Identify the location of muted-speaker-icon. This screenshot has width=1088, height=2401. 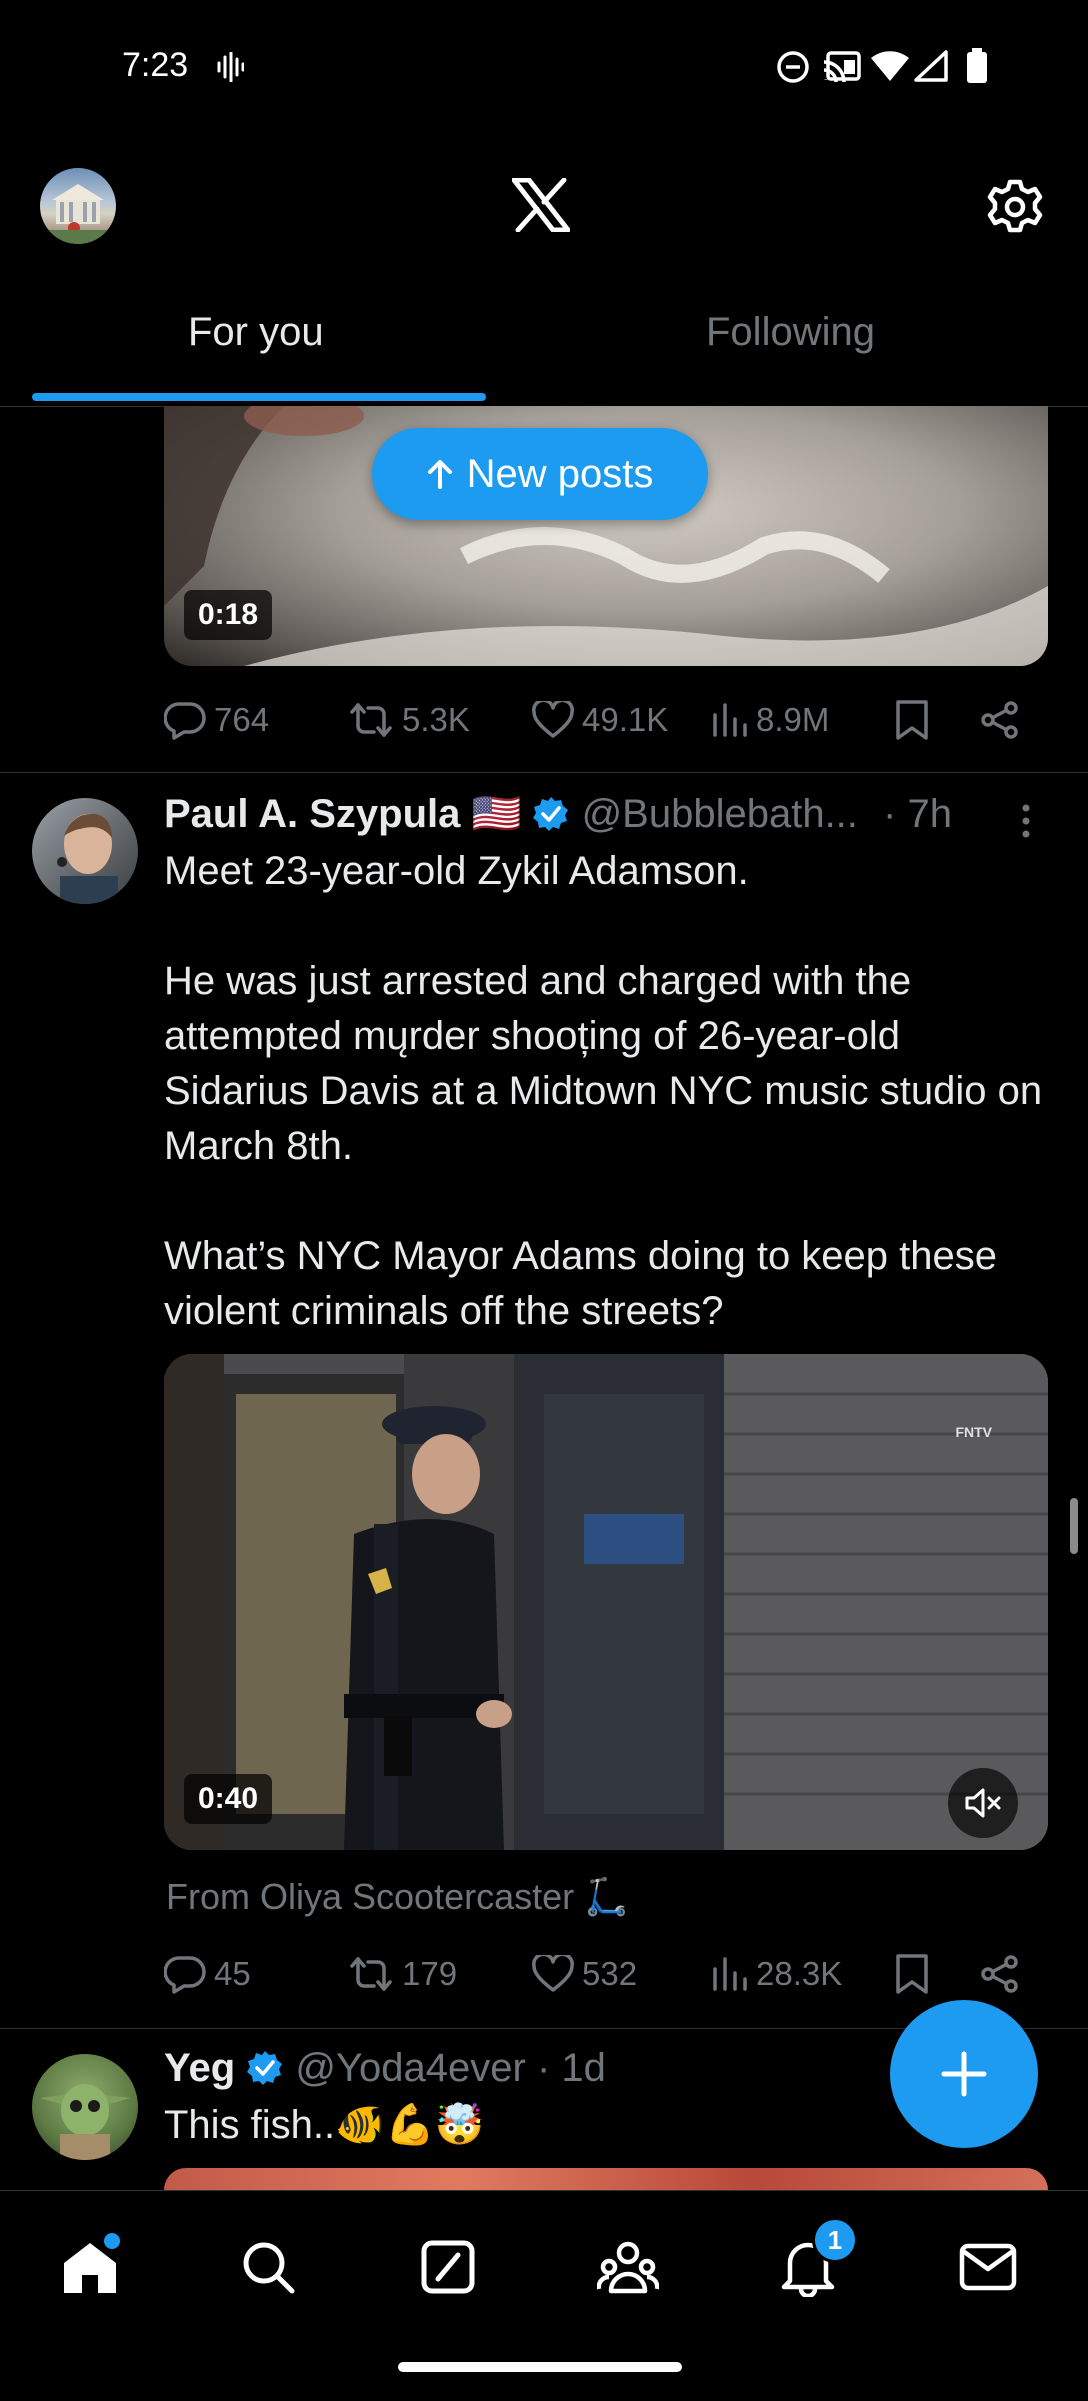
(983, 1803).